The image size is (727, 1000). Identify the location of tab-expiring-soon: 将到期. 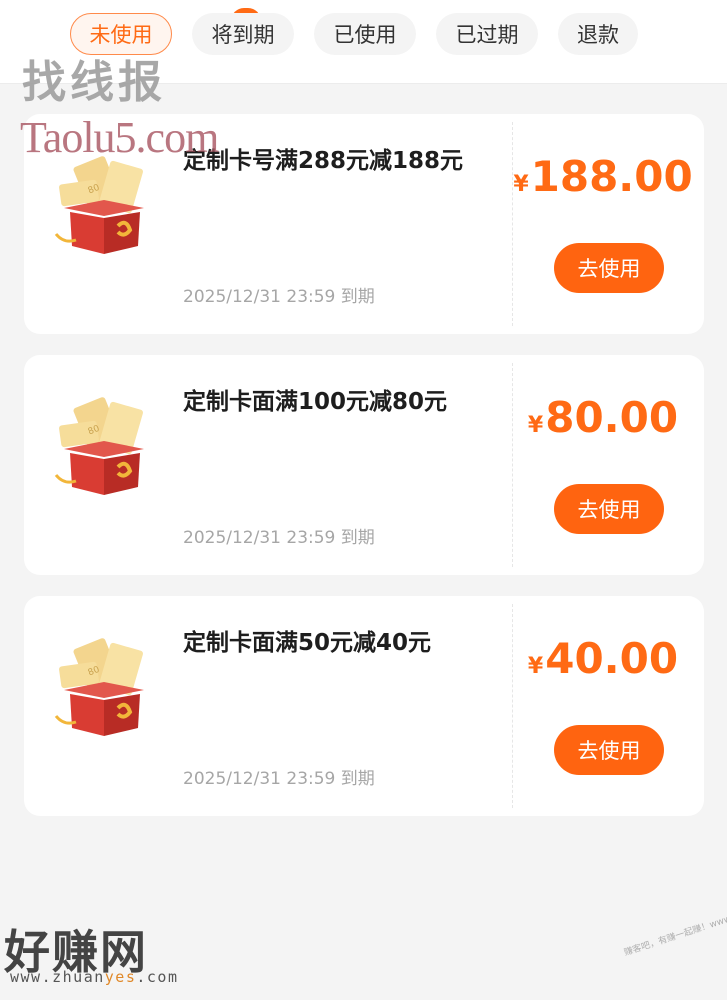
(243, 34).